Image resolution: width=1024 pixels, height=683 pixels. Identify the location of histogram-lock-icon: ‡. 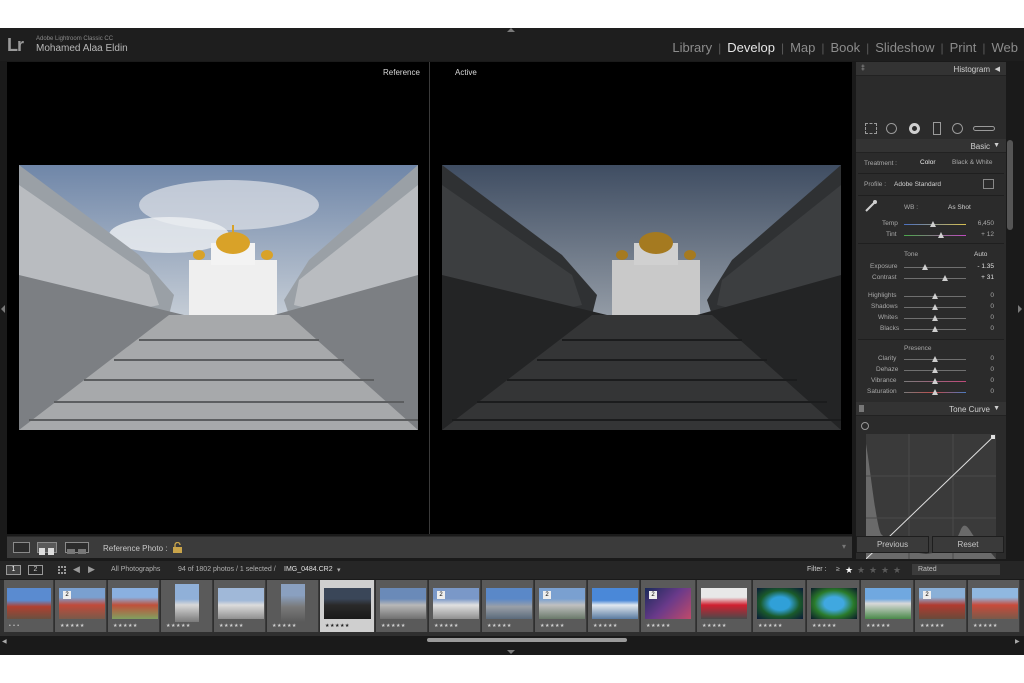
(863, 68).